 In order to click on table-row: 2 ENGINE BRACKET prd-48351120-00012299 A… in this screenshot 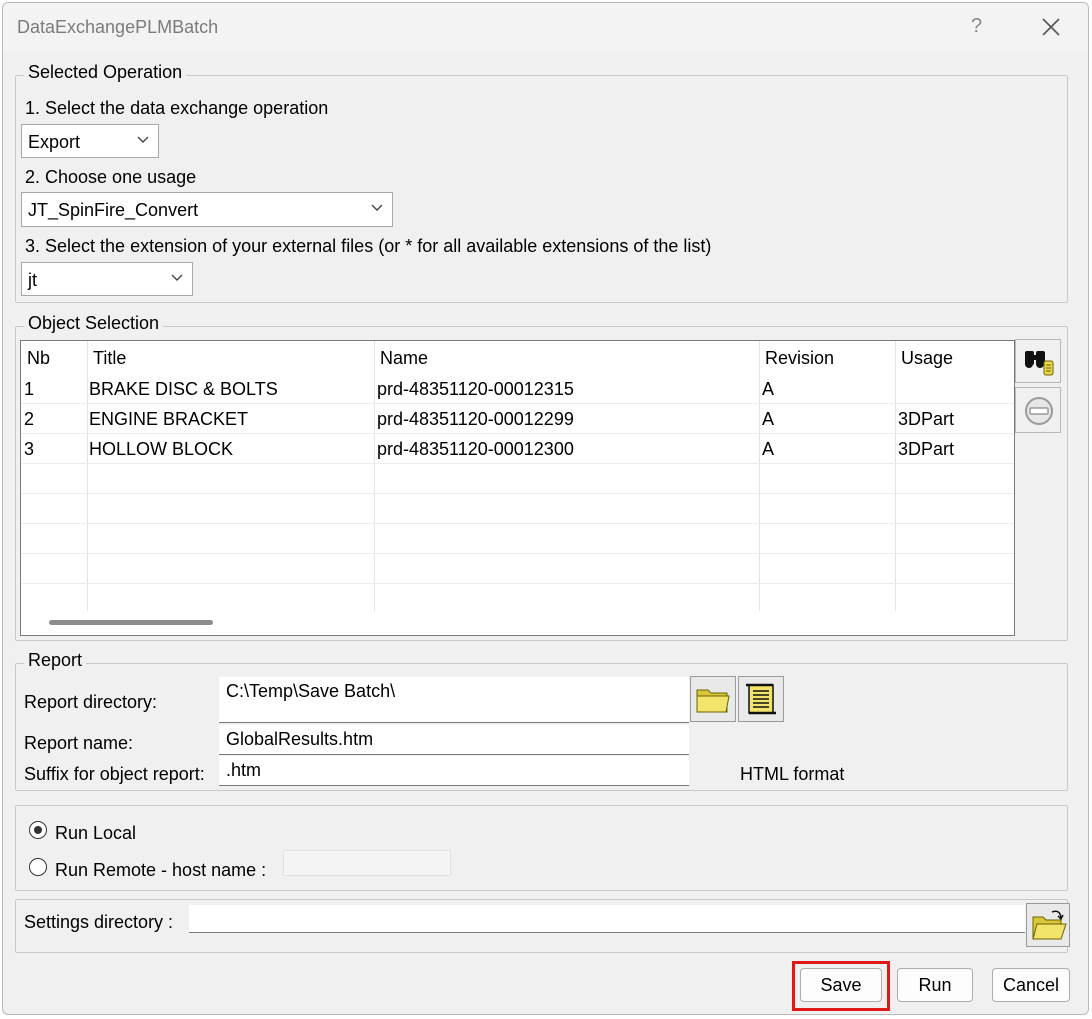, I will do `click(517, 419)`.